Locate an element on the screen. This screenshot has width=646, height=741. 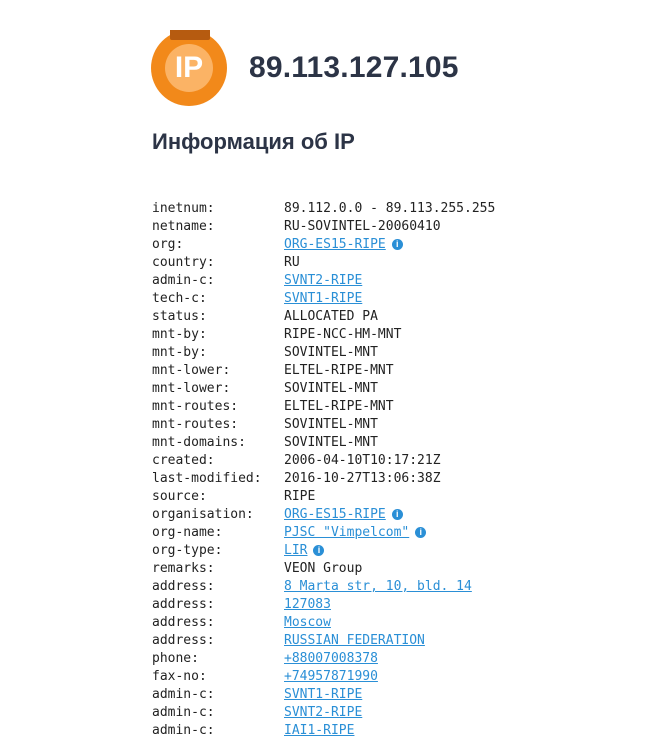
whois-value-link: +74957871990 is located at coordinates (331, 676).